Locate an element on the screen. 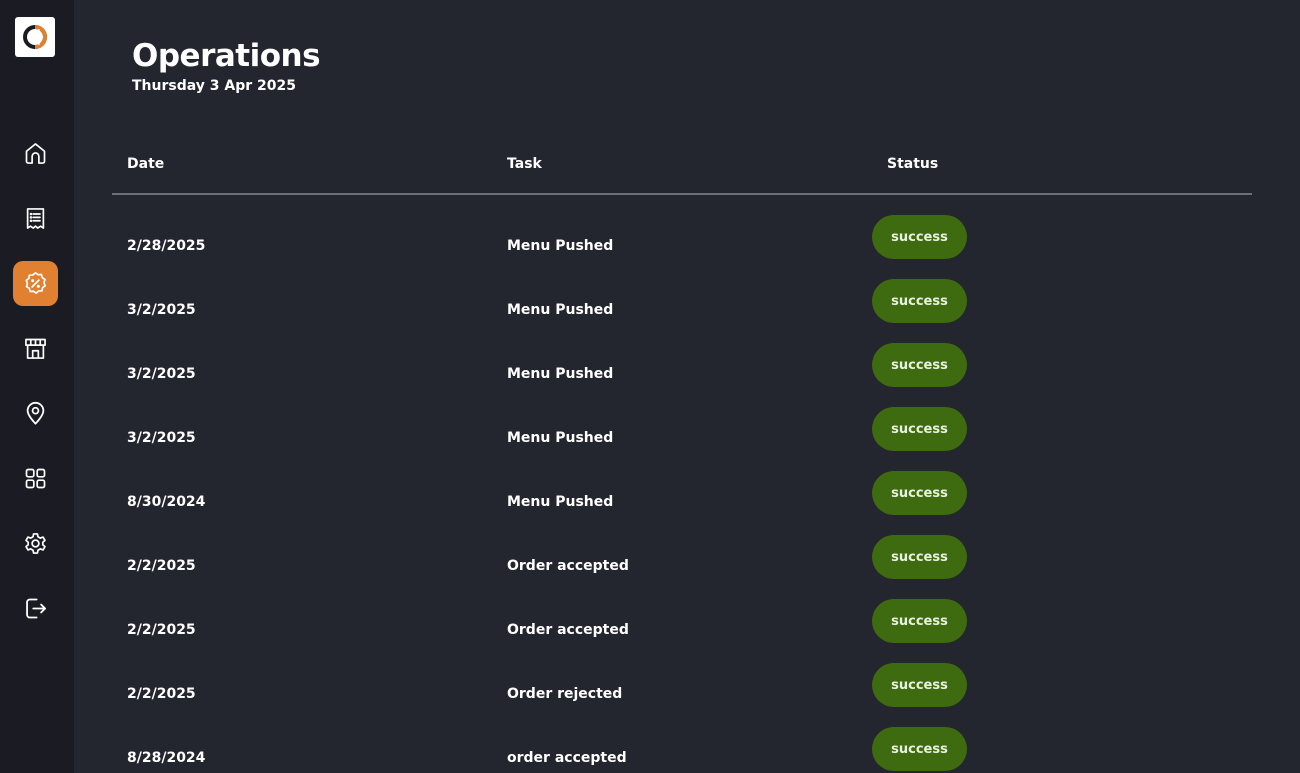 The height and width of the screenshot is (773, 1300). cell-task: Order rejected is located at coordinates (565, 694).